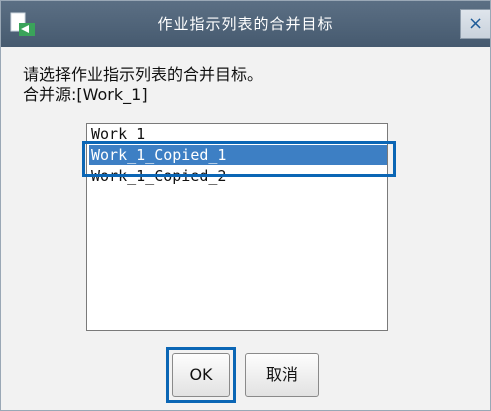 The image size is (491, 411). Describe the element at coordinates (475, 24) in the screenshot. I see `close-icon: ×` at that location.